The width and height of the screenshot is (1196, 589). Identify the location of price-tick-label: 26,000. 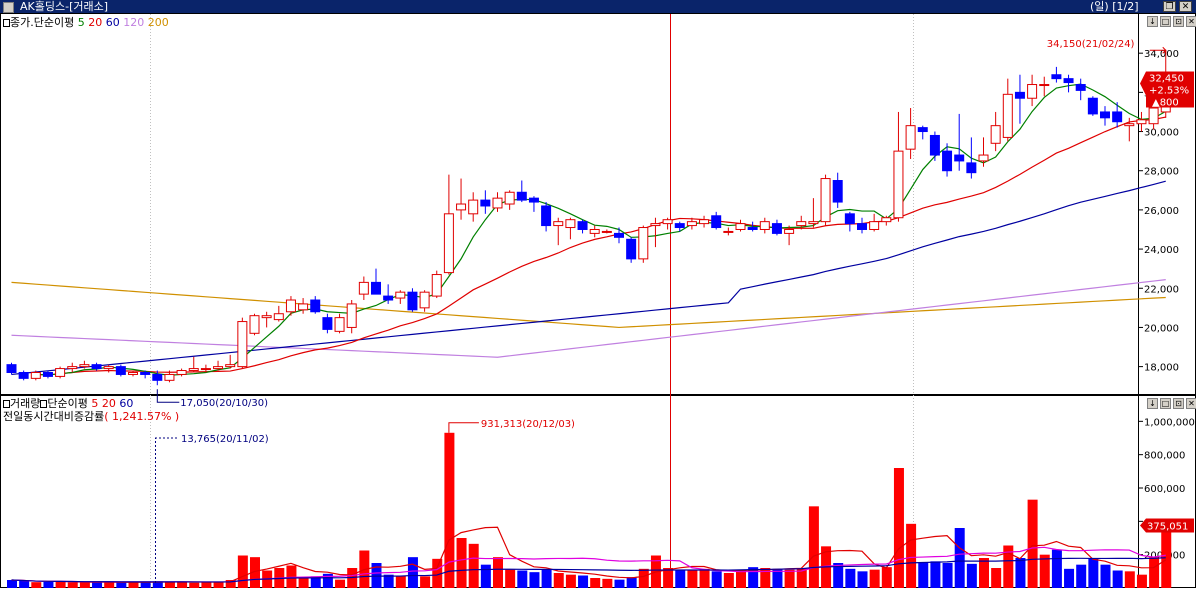
(1161, 211).